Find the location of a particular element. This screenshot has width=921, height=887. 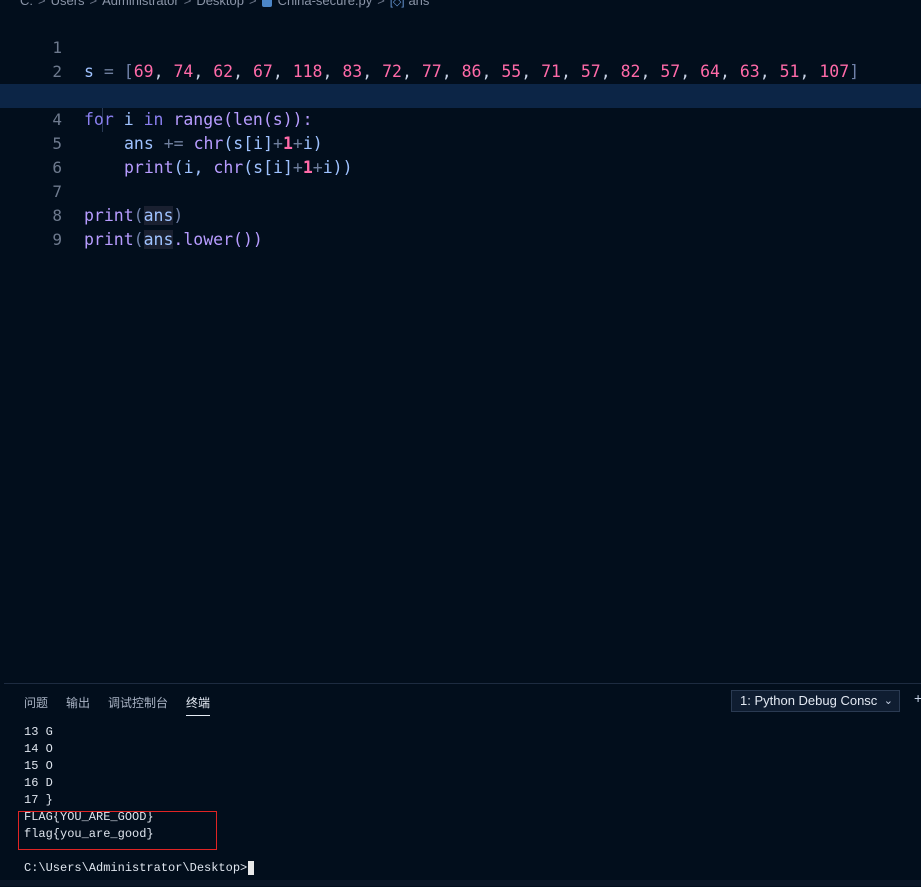

tab-problems: 问题 is located at coordinates (36, 704).